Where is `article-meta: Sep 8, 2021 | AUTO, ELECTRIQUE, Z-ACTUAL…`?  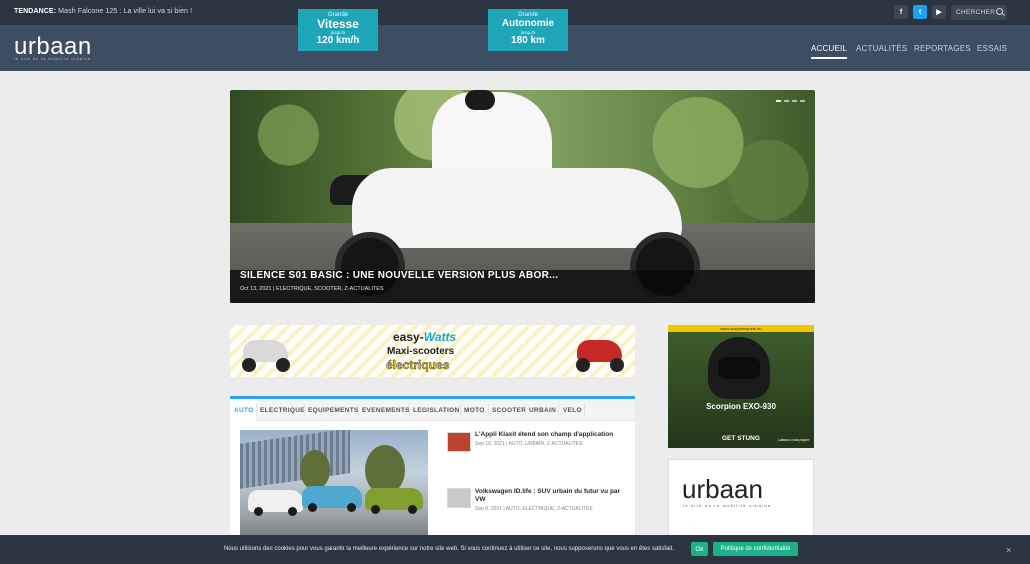 article-meta: Sep 8, 2021 | AUTO, ELECTRIQUE, Z-ACTUAL… is located at coordinates (534, 509).